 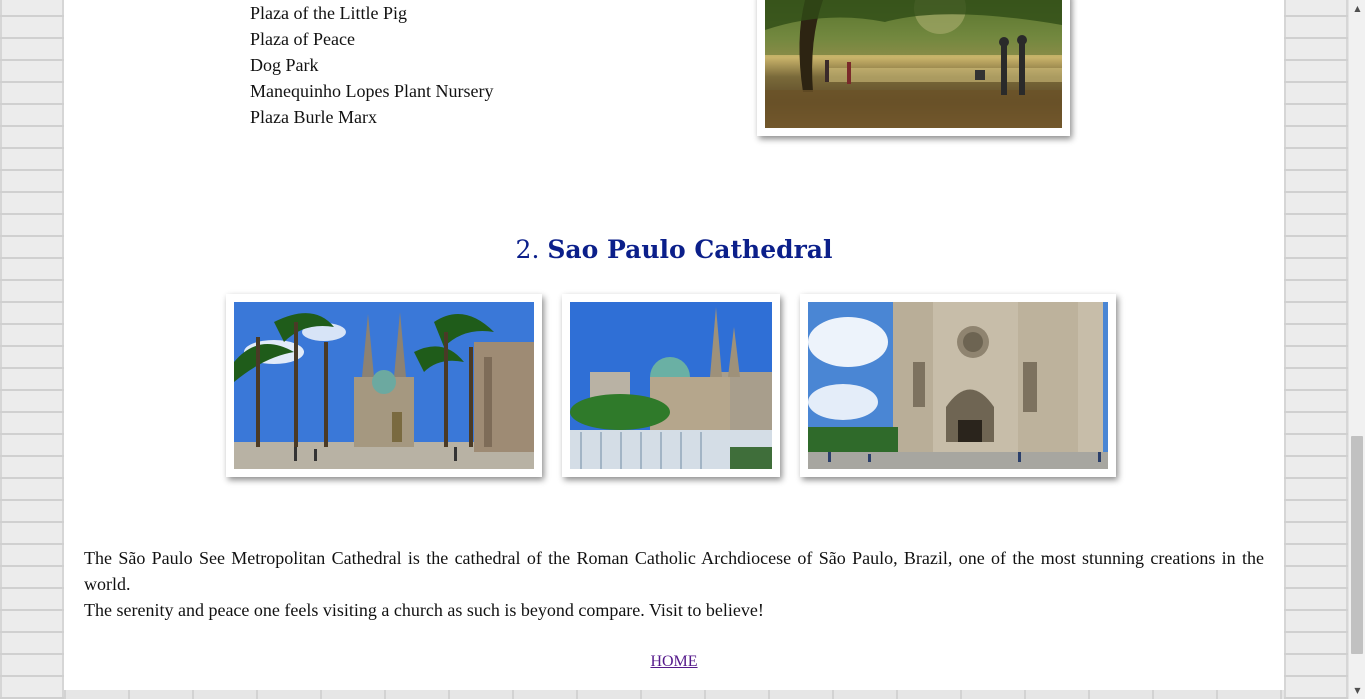 I want to click on list-item: Plaza of the Little Pig, so click(x=328, y=13).